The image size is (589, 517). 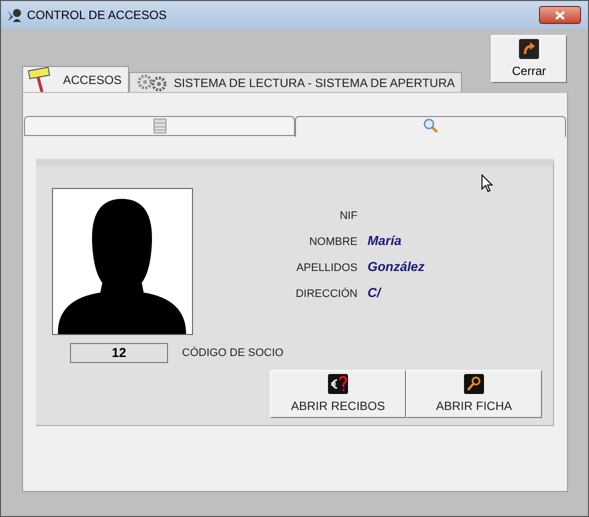 What do you see at coordinates (396, 267) in the screenshot?
I see `field-value: González` at bounding box center [396, 267].